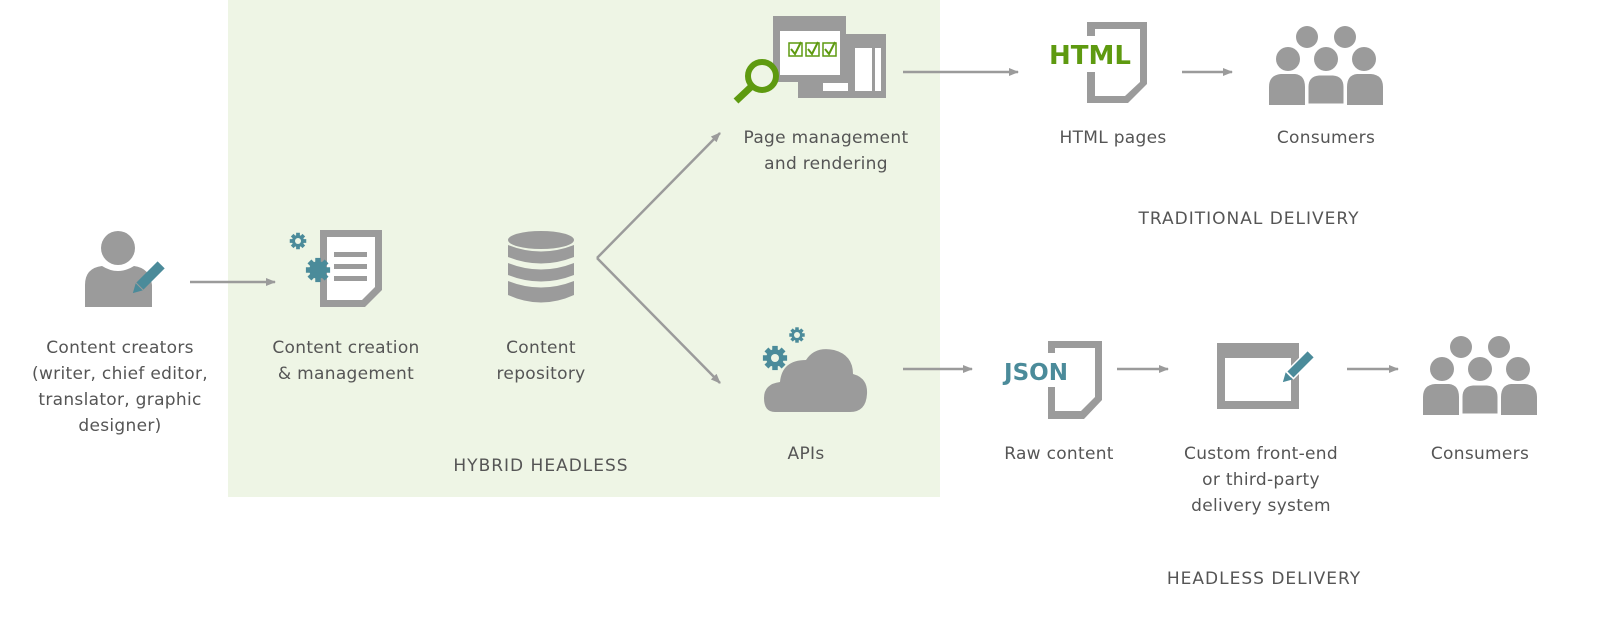 This screenshot has width=1600, height=640. What do you see at coordinates (335, 268) in the screenshot?
I see `gears-document-icon` at bounding box center [335, 268].